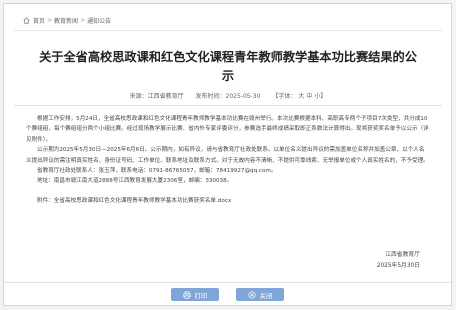 The height and width of the screenshot is (310, 456). Describe the element at coordinates (228, 76) in the screenshot. I see `title-line-2: 示` at that location.